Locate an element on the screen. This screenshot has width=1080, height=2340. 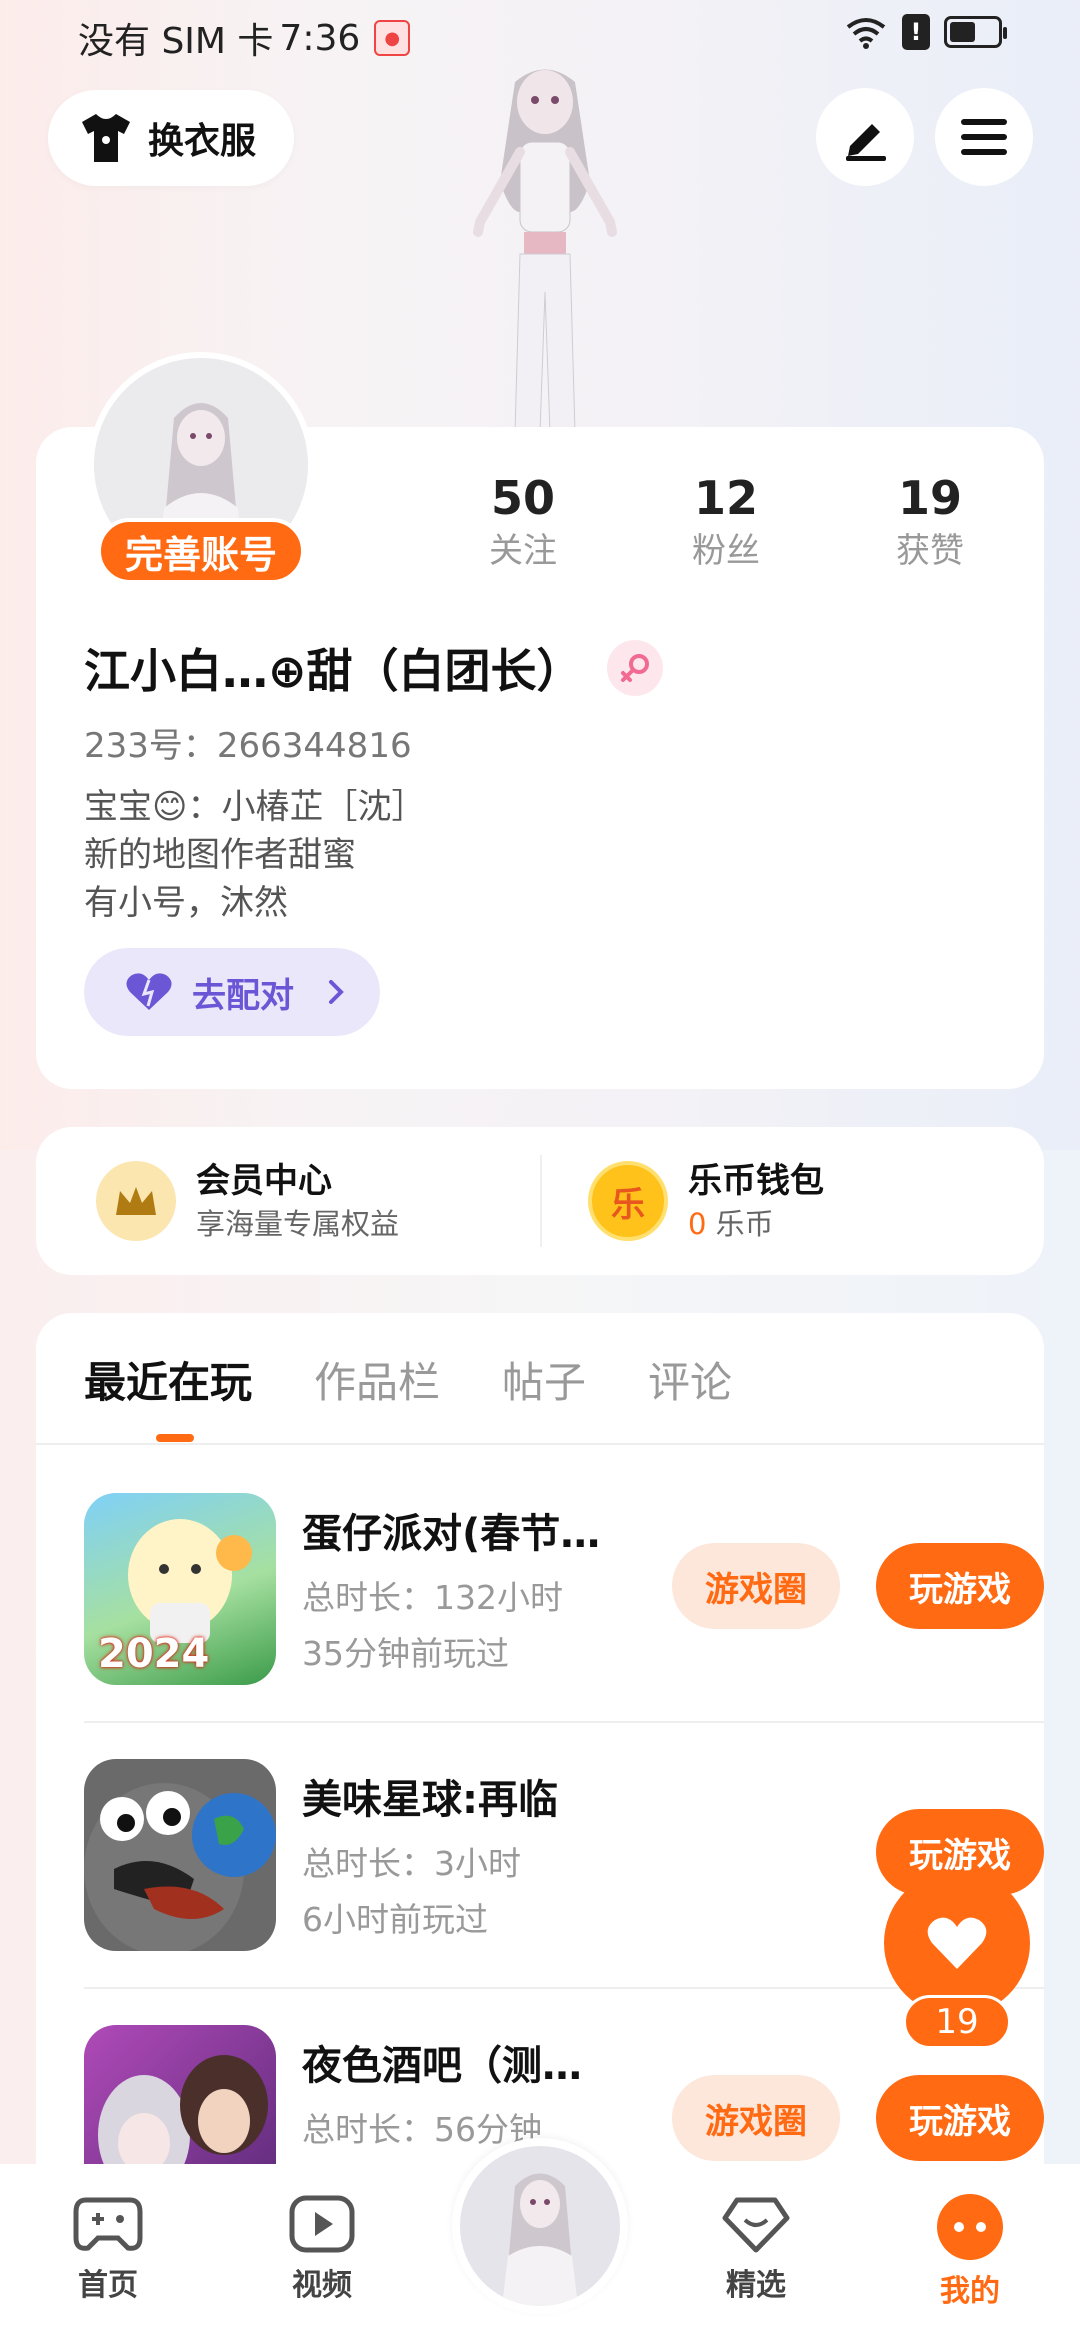
wallet-amount: 0 is located at coordinates (697, 1224).